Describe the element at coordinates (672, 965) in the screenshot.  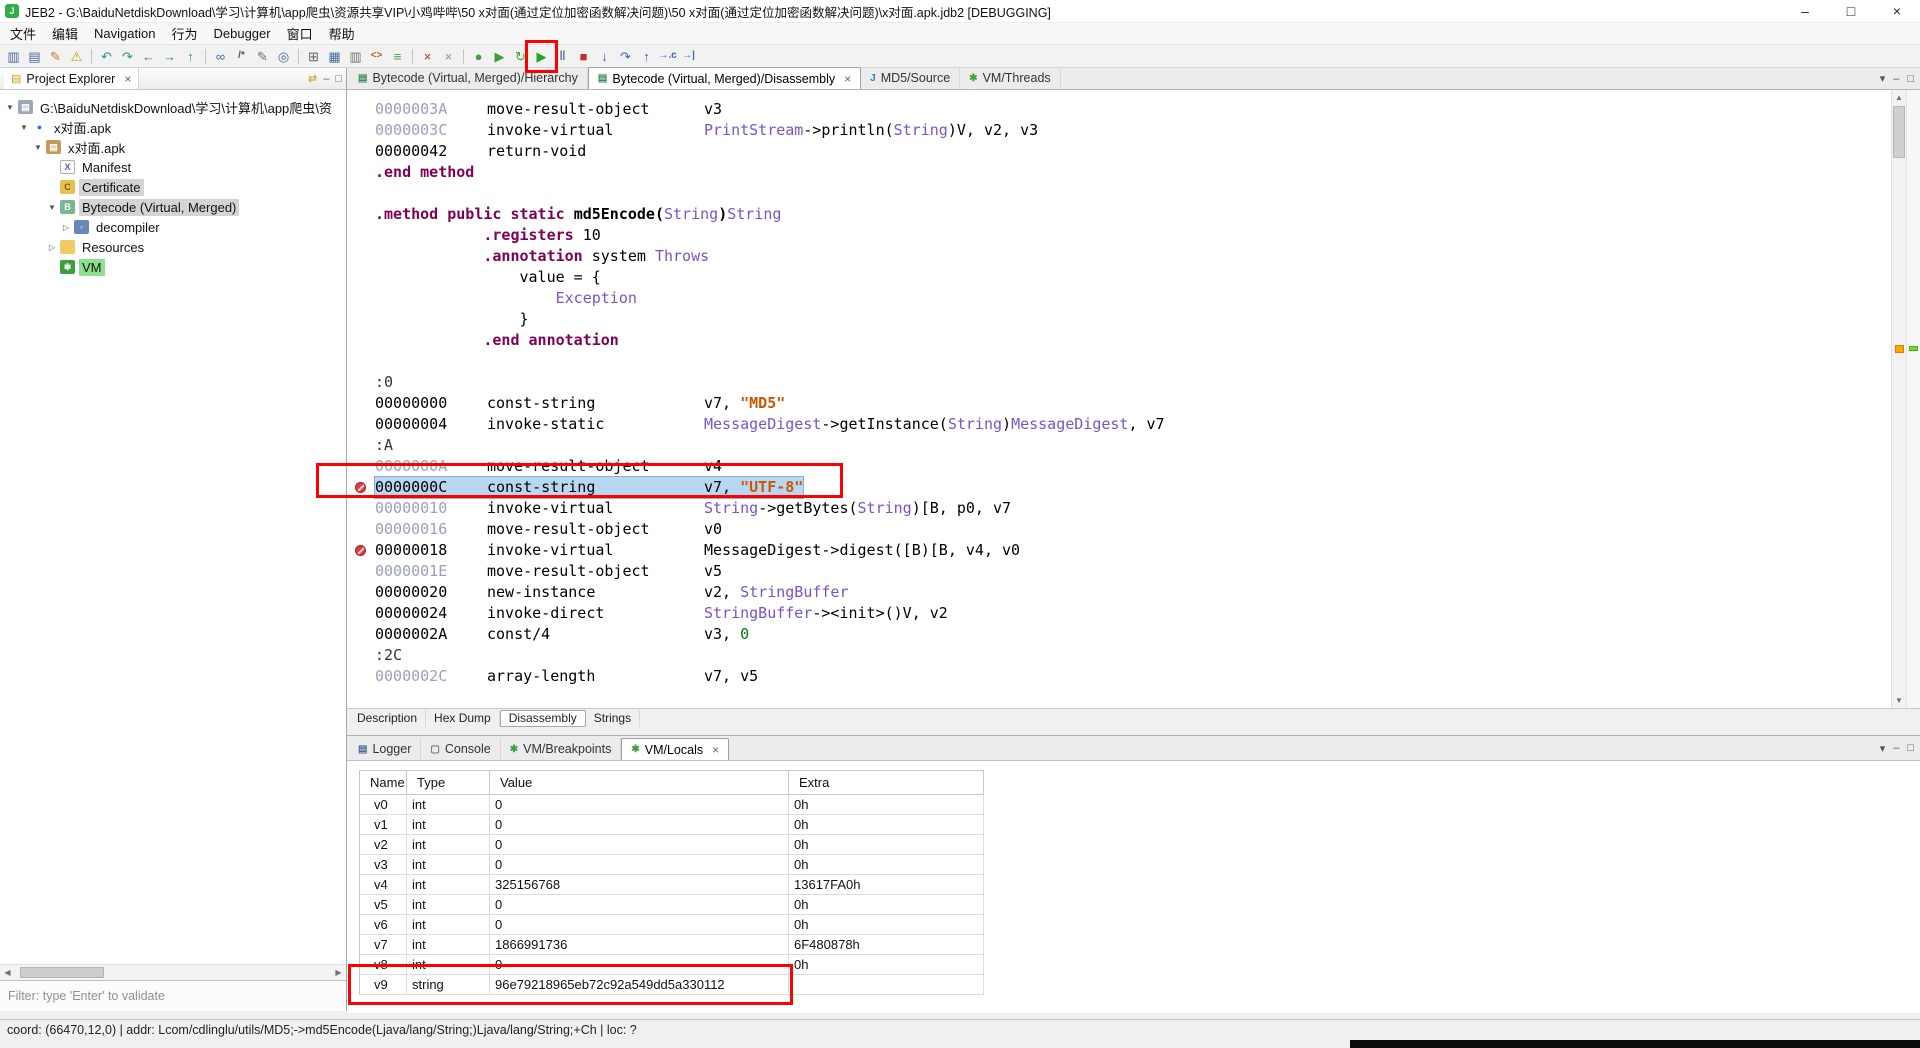
I see `locals-row-v8: v8 int 0 0h` at that location.